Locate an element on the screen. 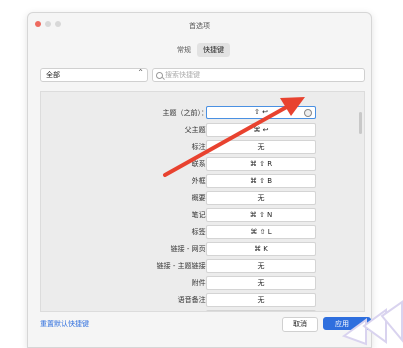  shortcut-row: 链接 - 主题链接: 无 is located at coordinates (202, 266).